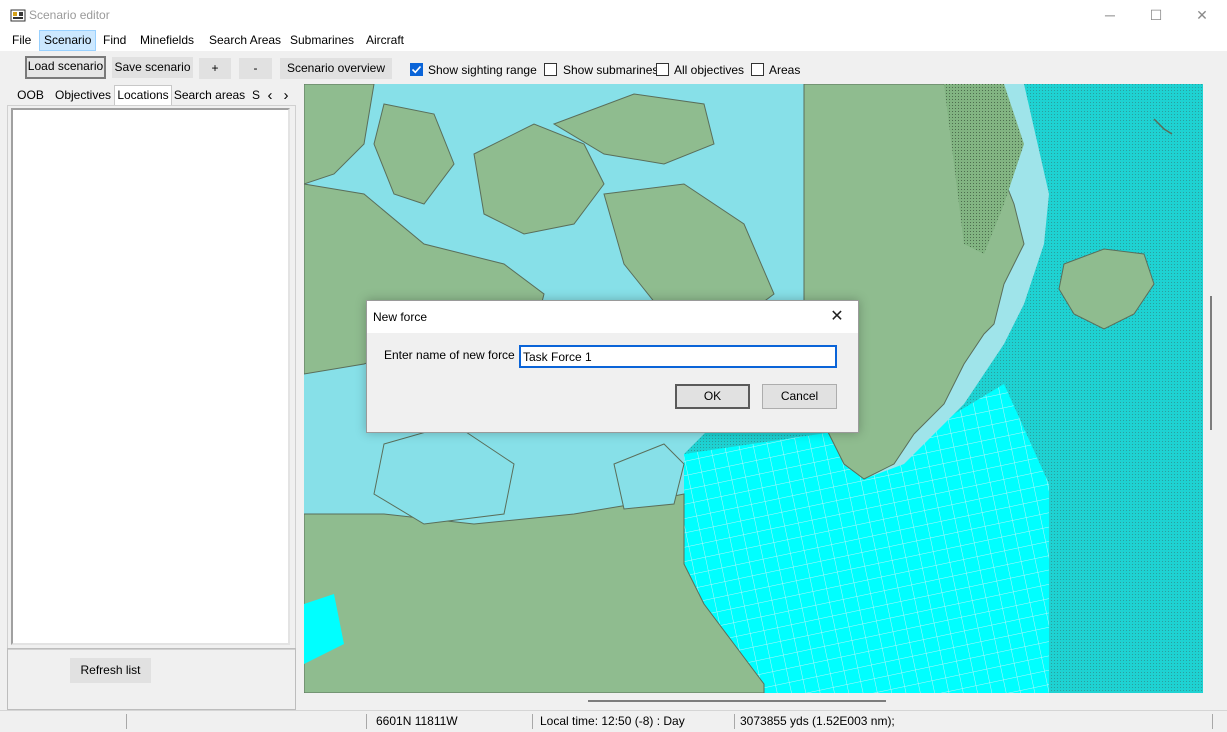 This screenshot has width=1227, height=732. Describe the element at coordinates (400, 317) in the screenshot. I see `dialog-title: New force` at that location.